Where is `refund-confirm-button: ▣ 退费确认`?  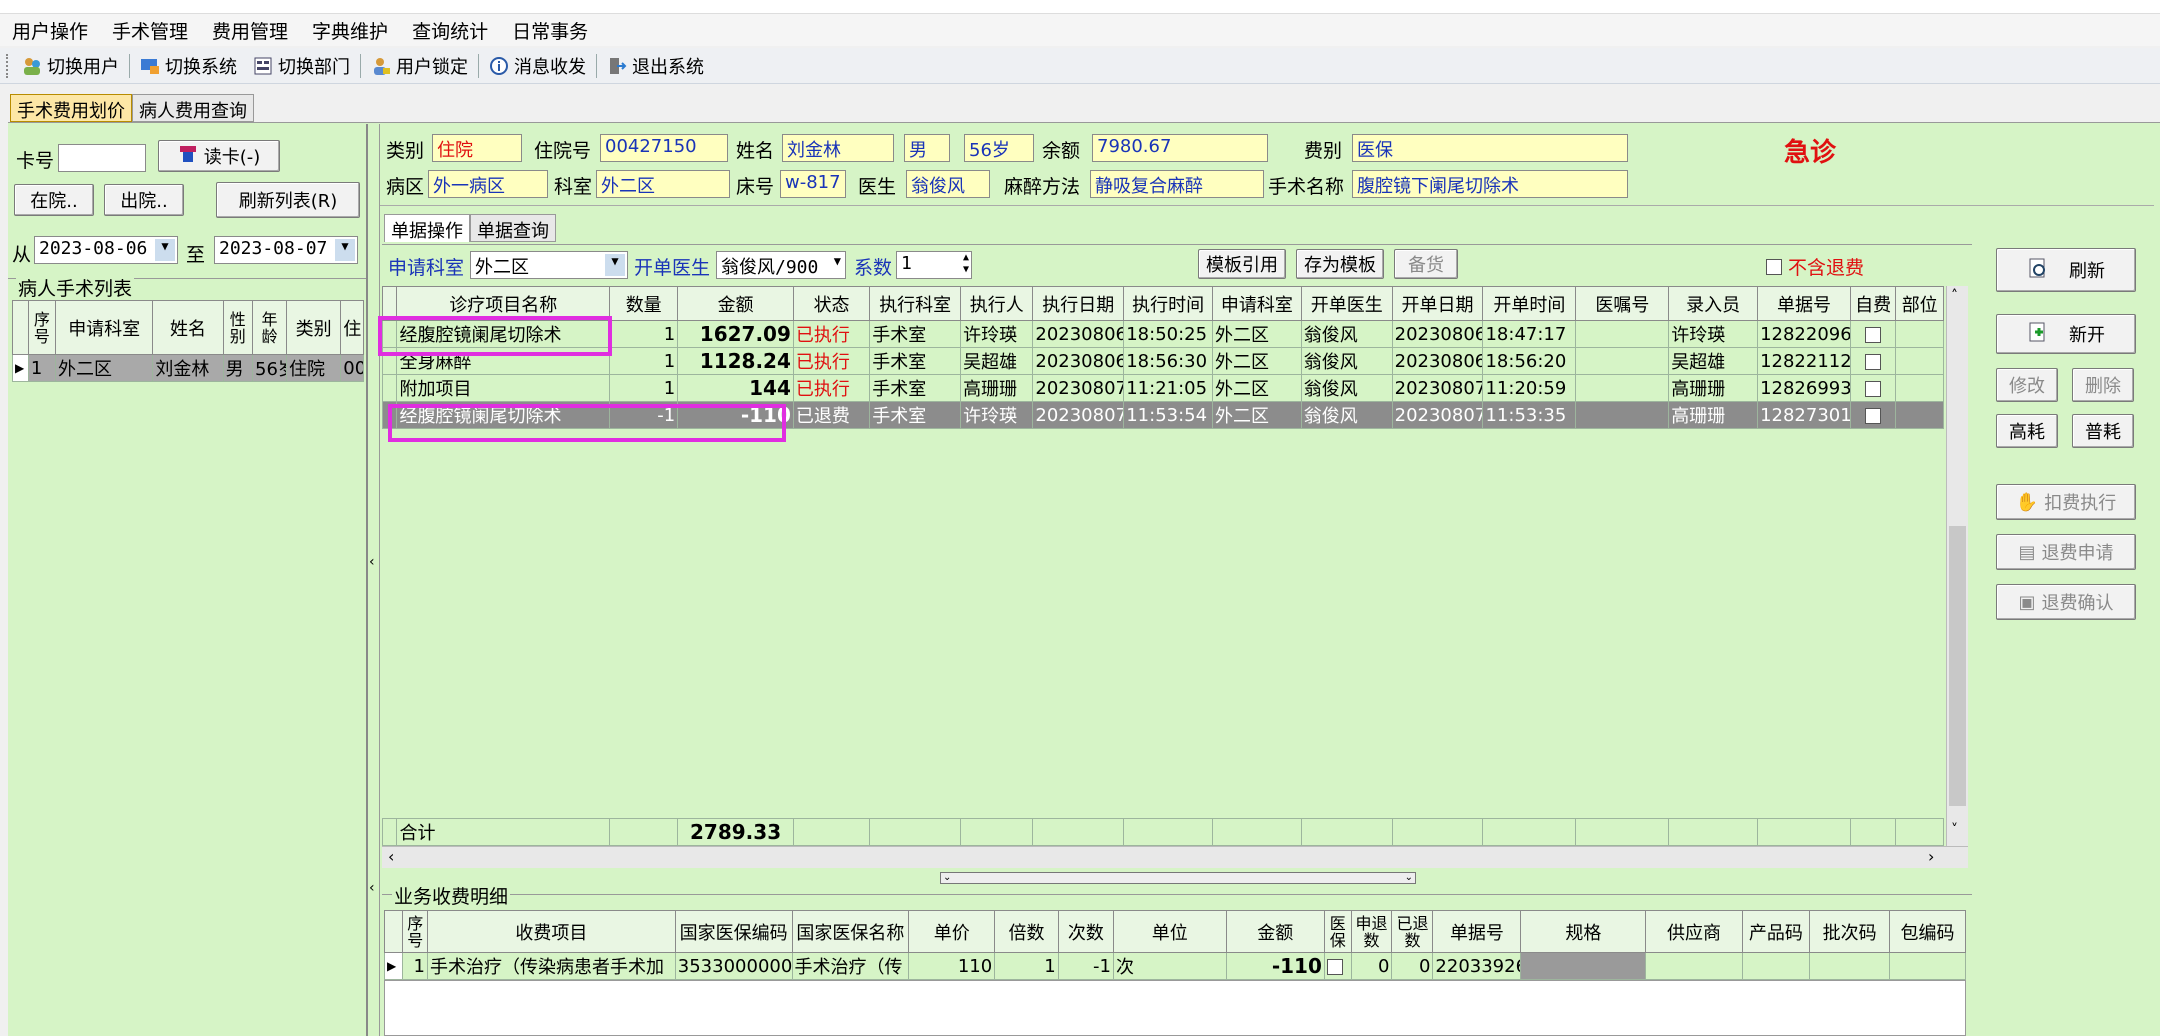
refund-confirm-button: ▣ 退费确认 is located at coordinates (2066, 602).